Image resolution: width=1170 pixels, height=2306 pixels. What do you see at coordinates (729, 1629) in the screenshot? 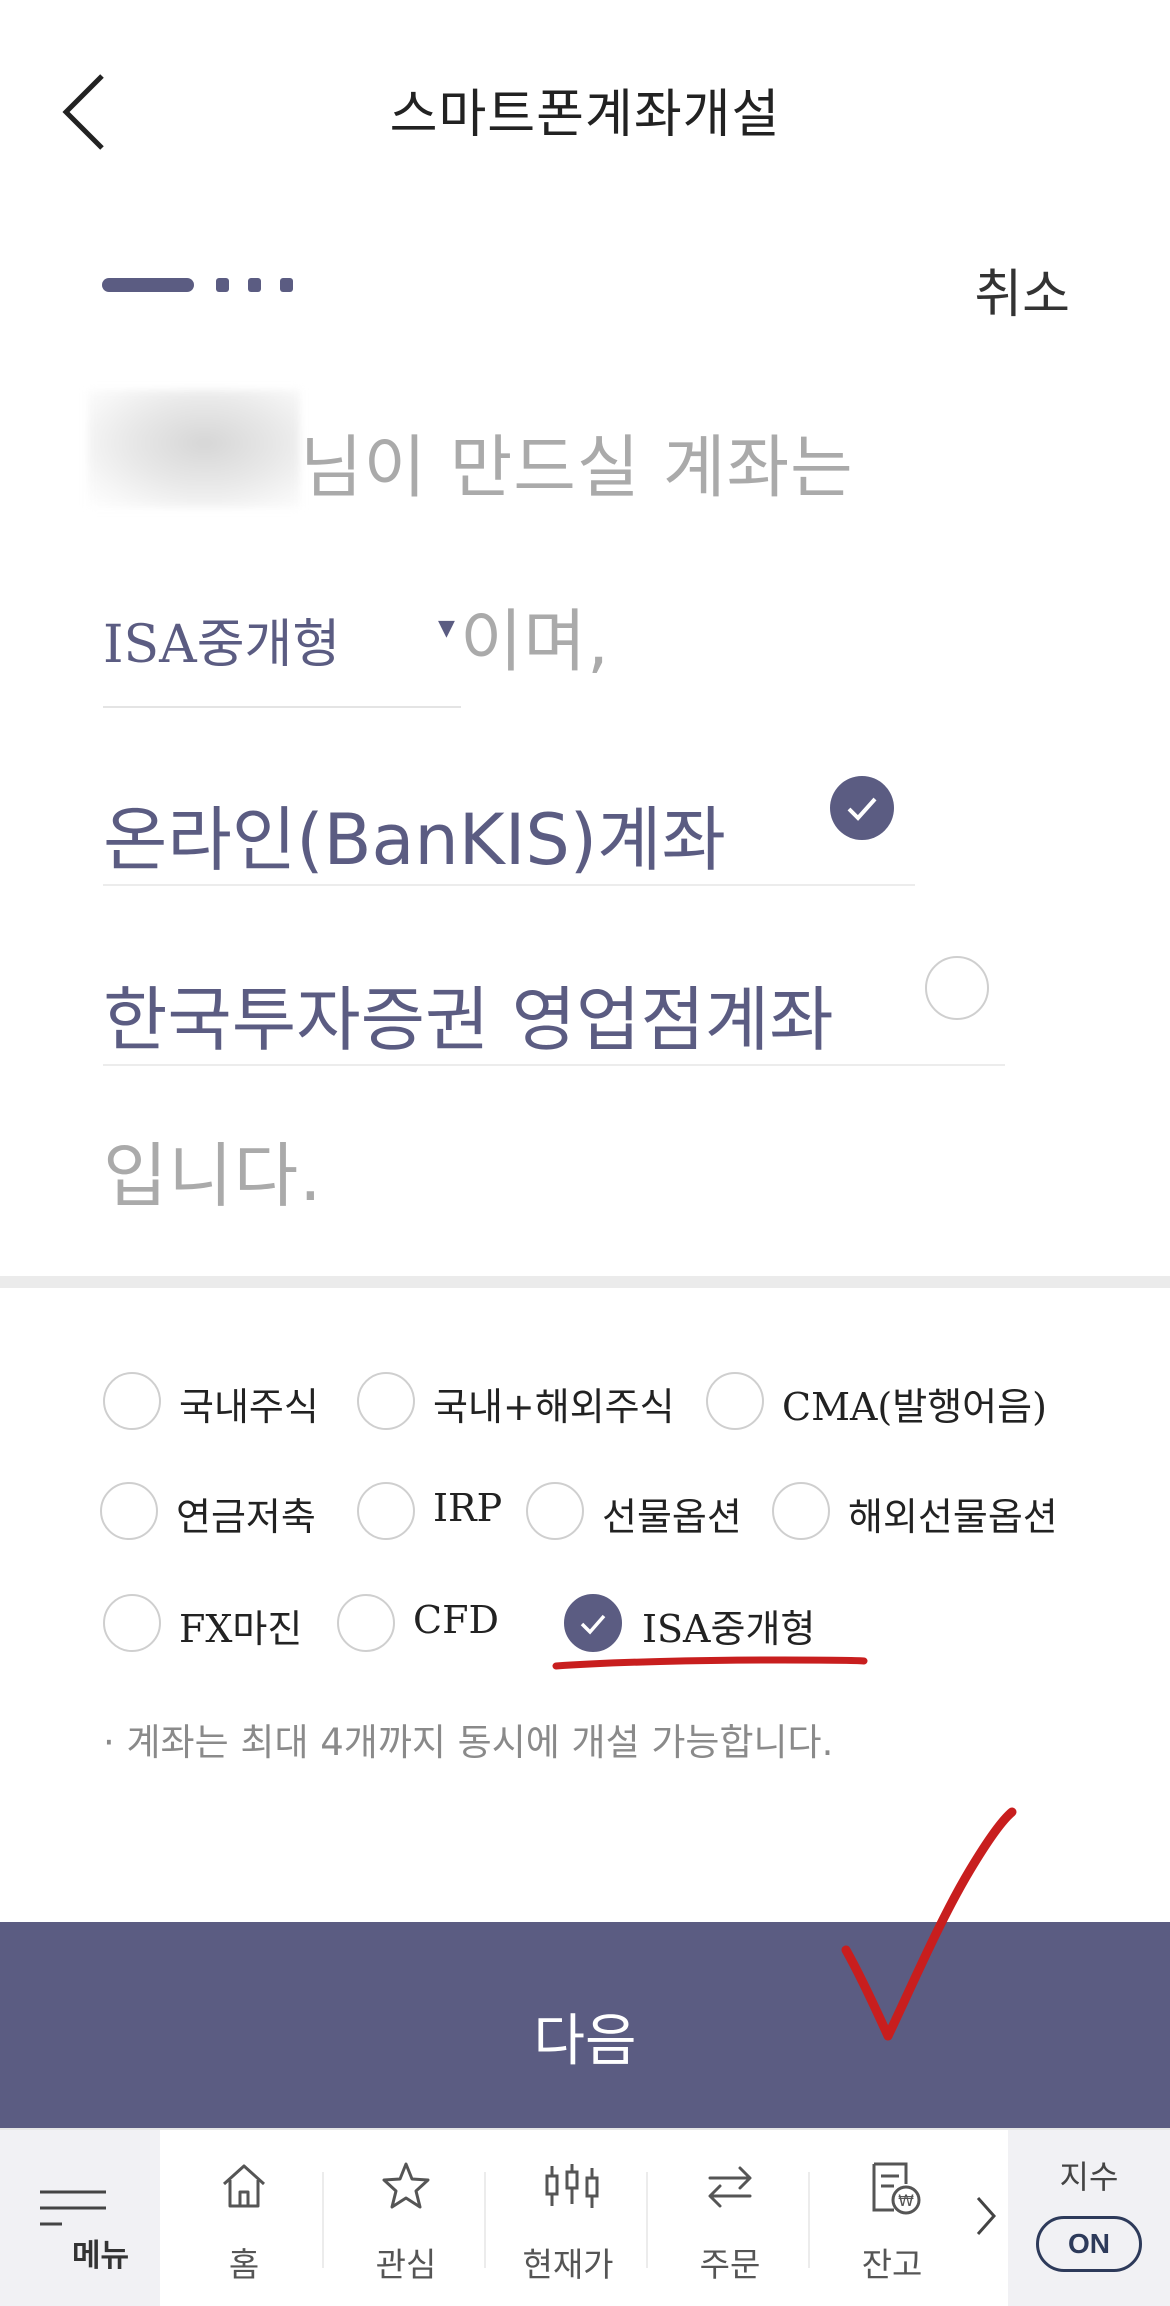
I see `account-type-label: ISA중개형` at bounding box center [729, 1629].